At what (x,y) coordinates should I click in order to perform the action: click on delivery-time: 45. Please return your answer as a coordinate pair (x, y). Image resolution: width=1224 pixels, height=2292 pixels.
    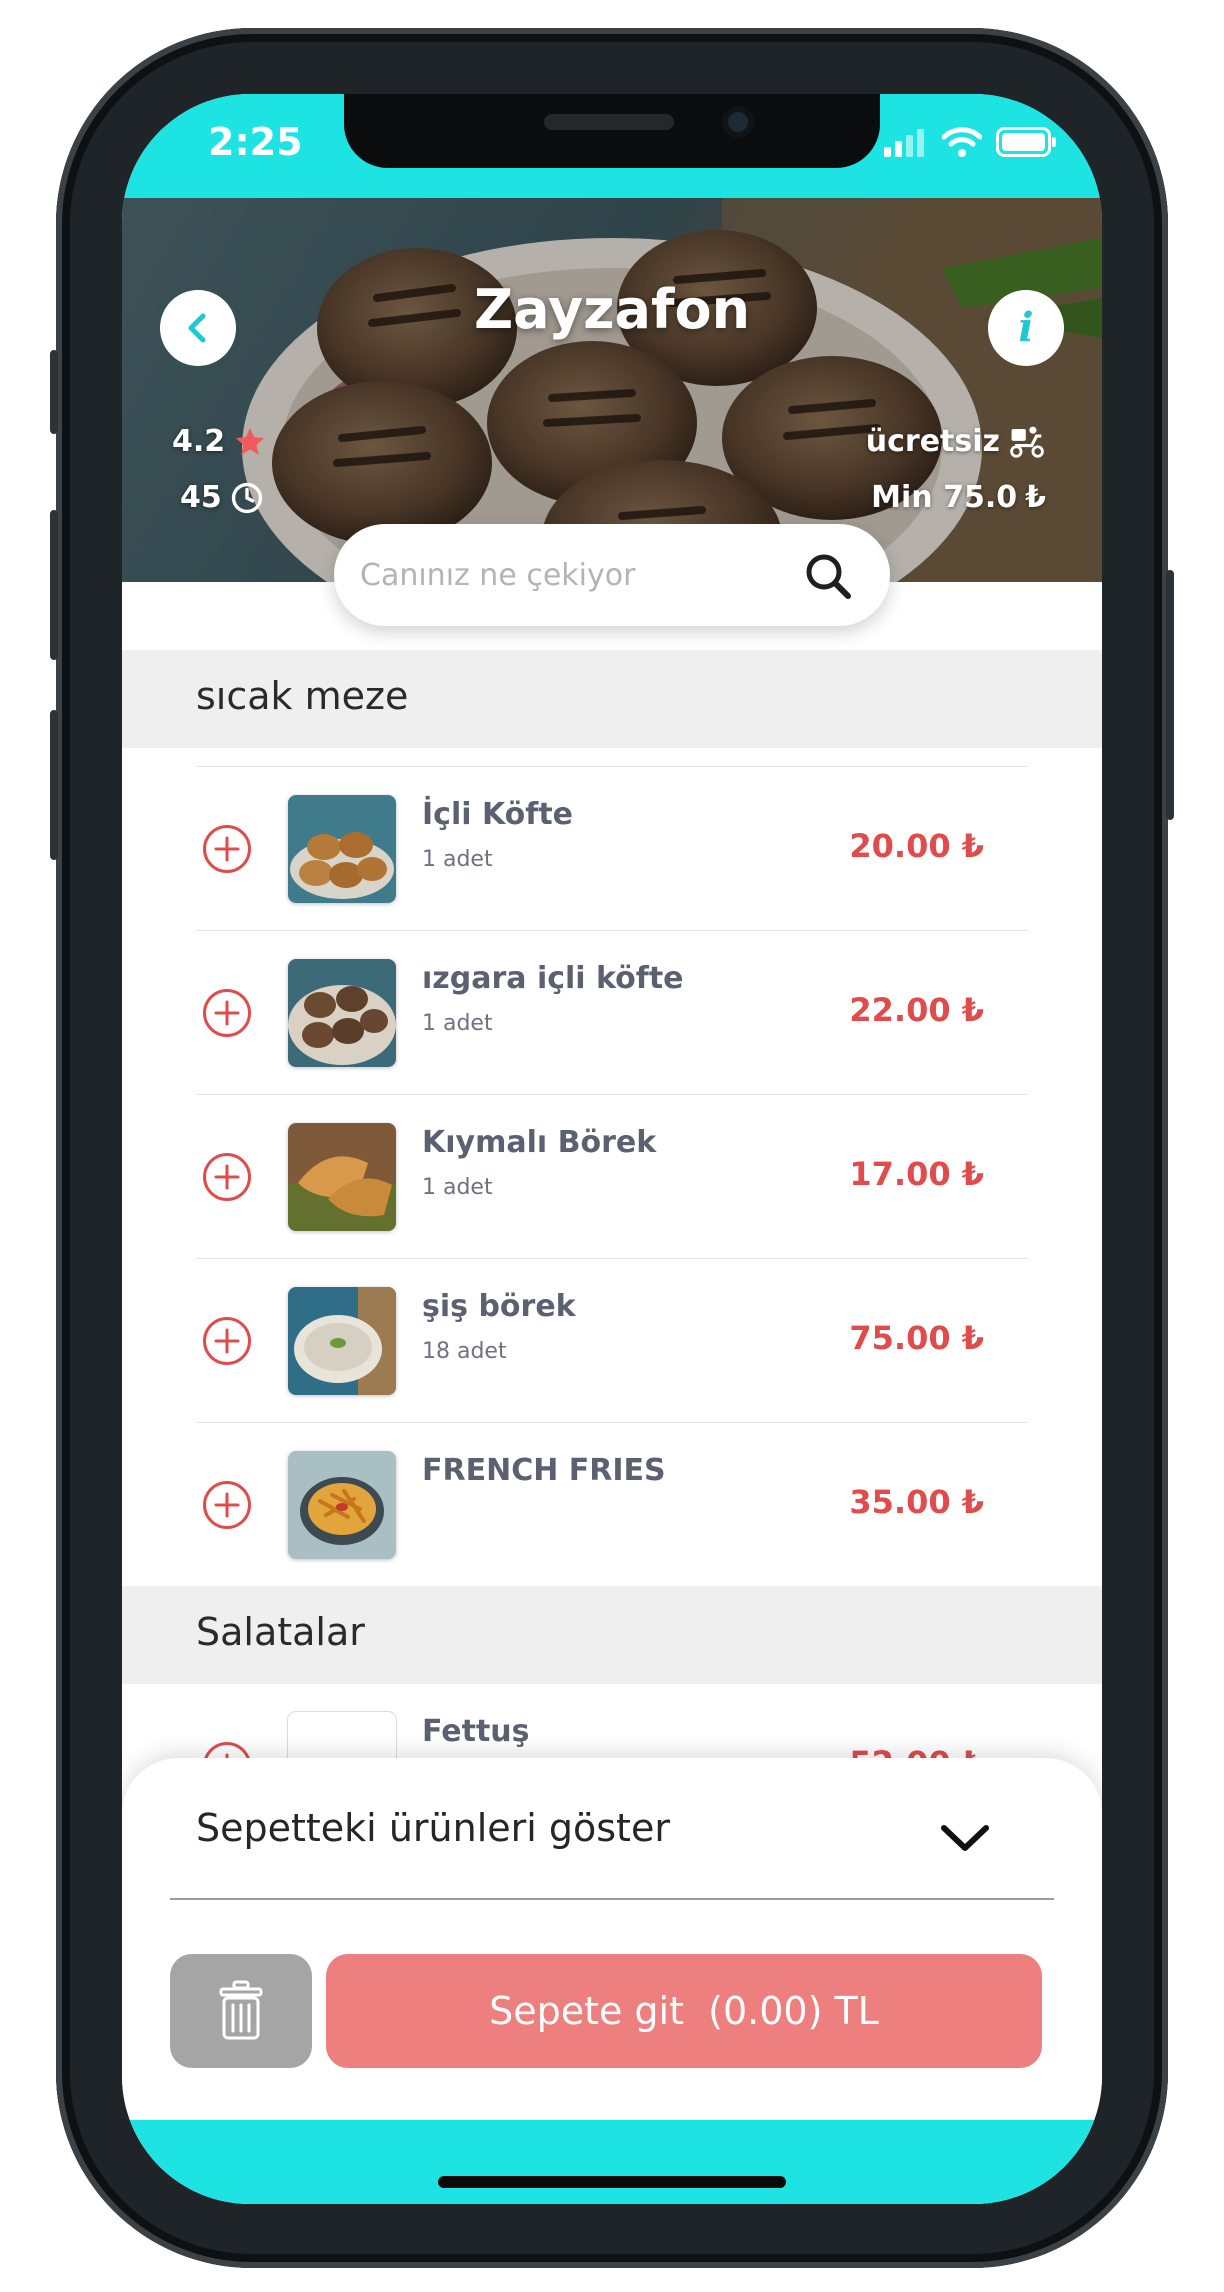
    Looking at the image, I should click on (222, 497).